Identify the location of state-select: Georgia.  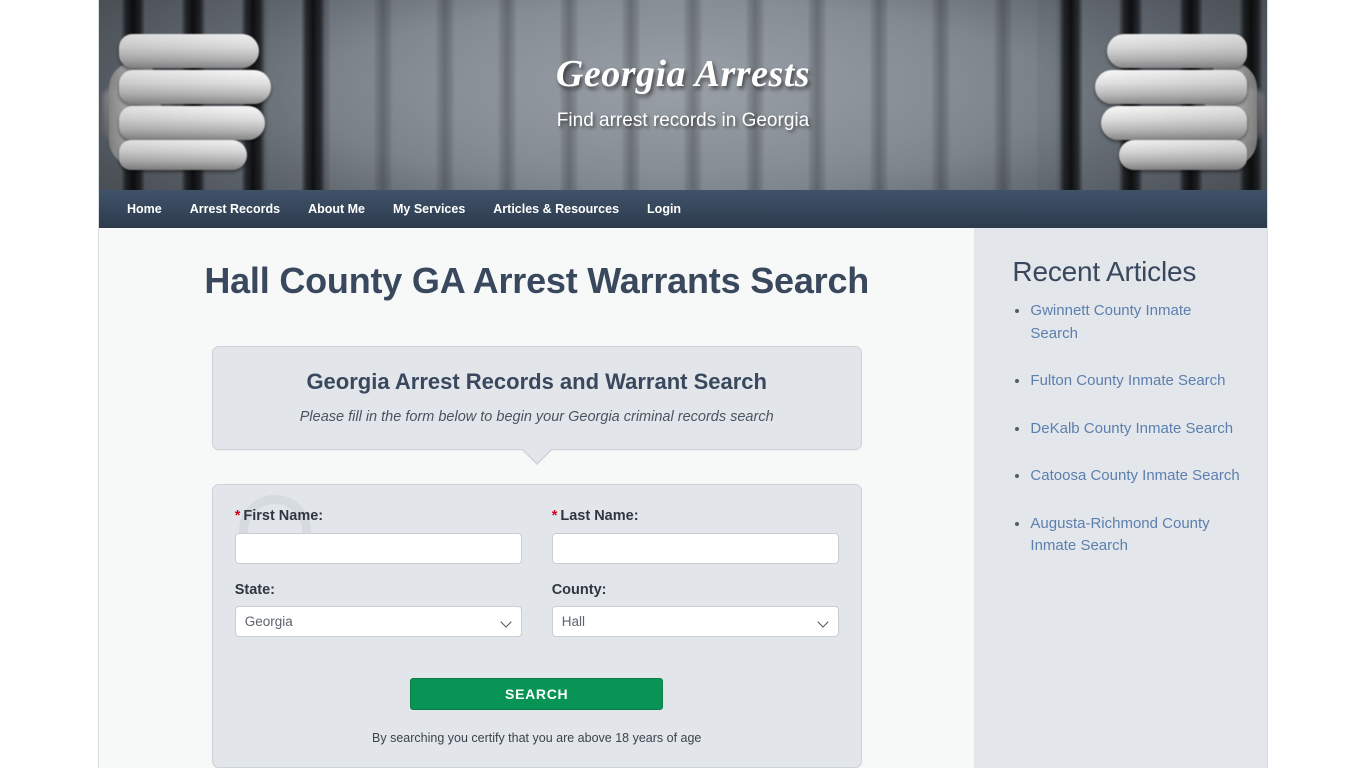
(378, 621).